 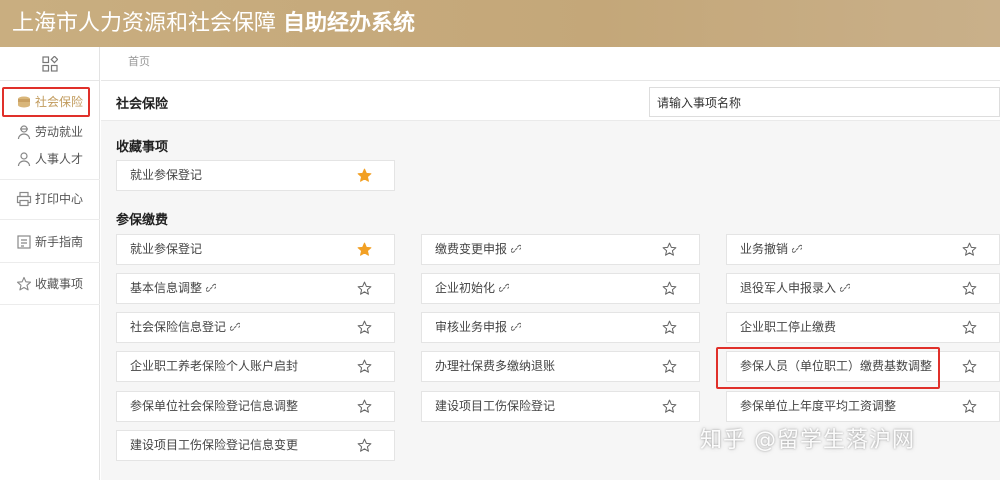 I want to click on sidebar-item-favorites: 收藏事项, so click(x=50, y=284).